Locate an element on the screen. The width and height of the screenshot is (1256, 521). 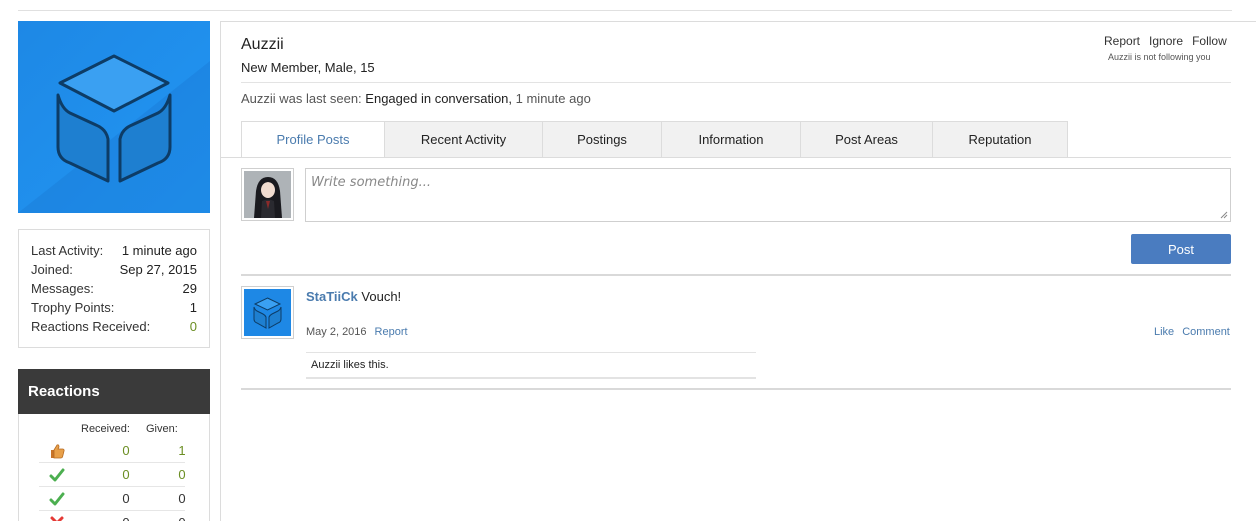
profile-user-title: New Member, Male, 15 is located at coordinates (308, 67).